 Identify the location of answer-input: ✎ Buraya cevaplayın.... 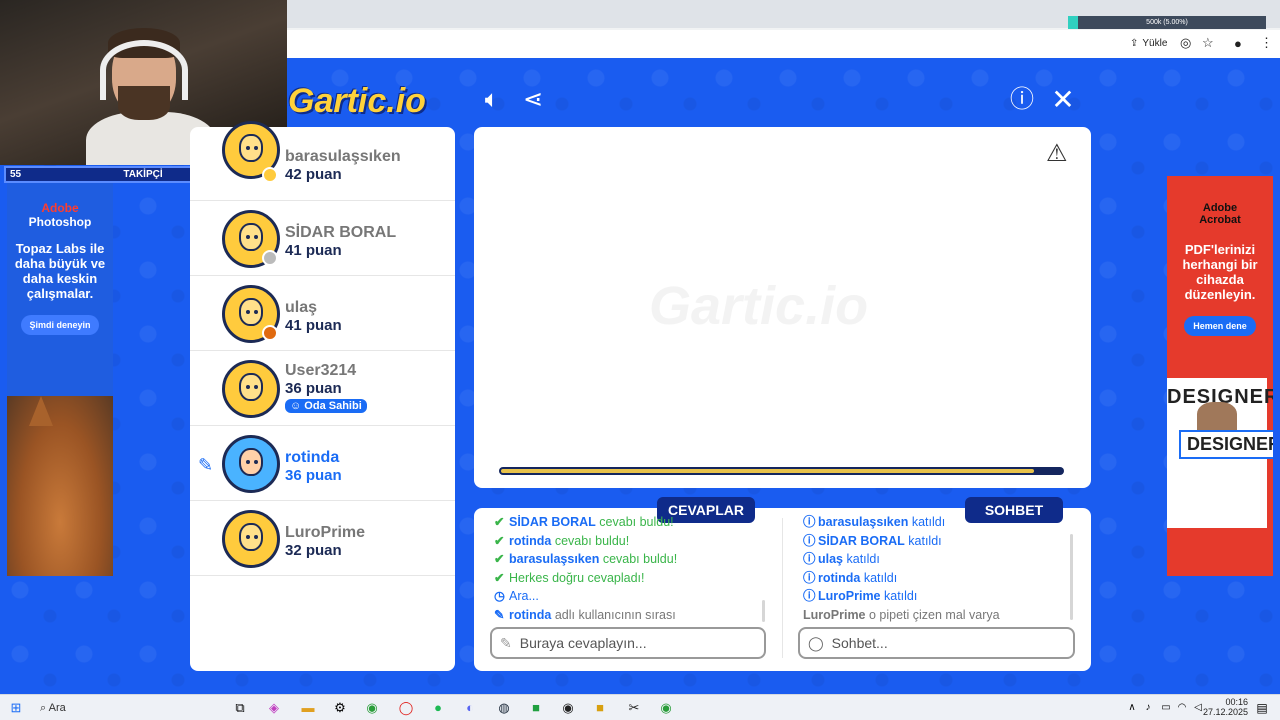
(628, 643).